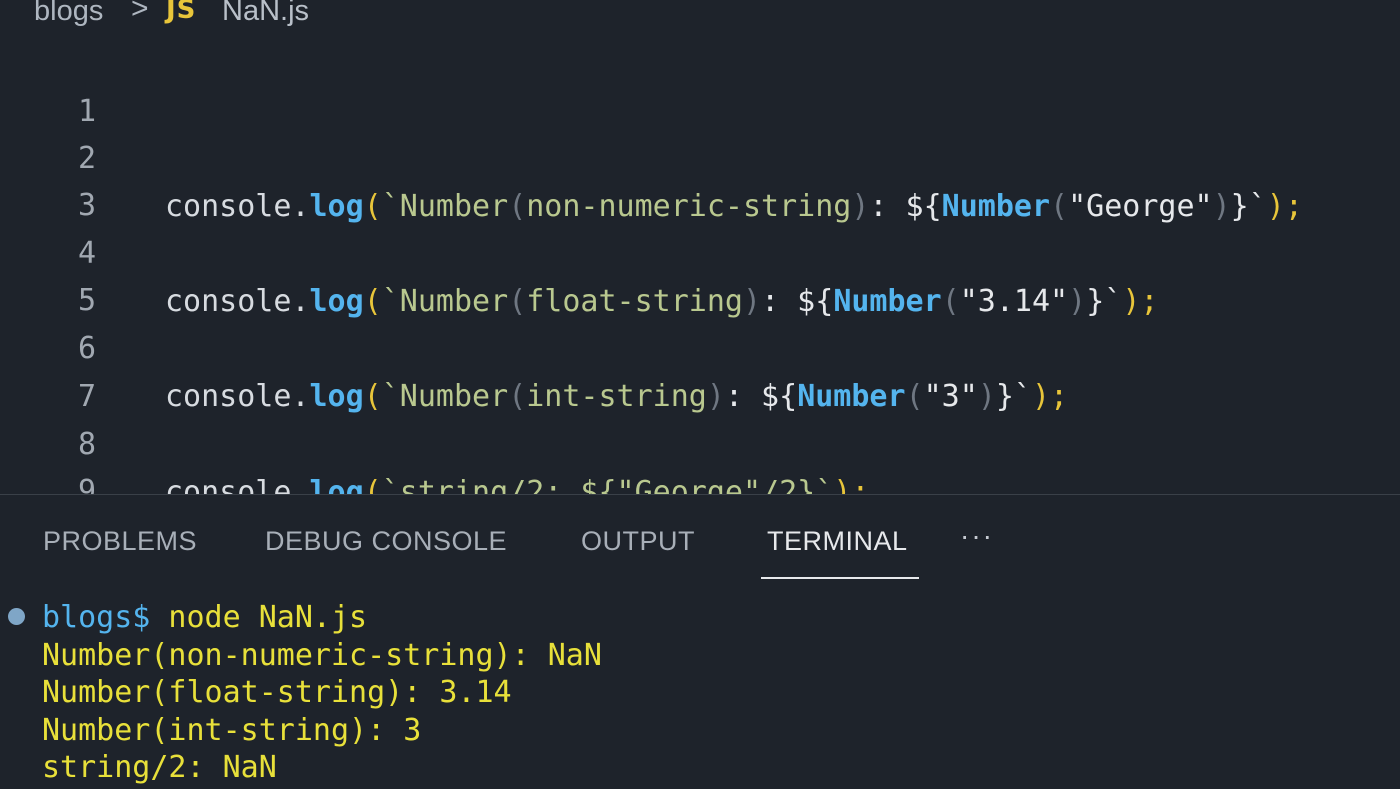  What do you see at coordinates (700, 481) in the screenshot?
I see `code-line: 10` at bounding box center [700, 481].